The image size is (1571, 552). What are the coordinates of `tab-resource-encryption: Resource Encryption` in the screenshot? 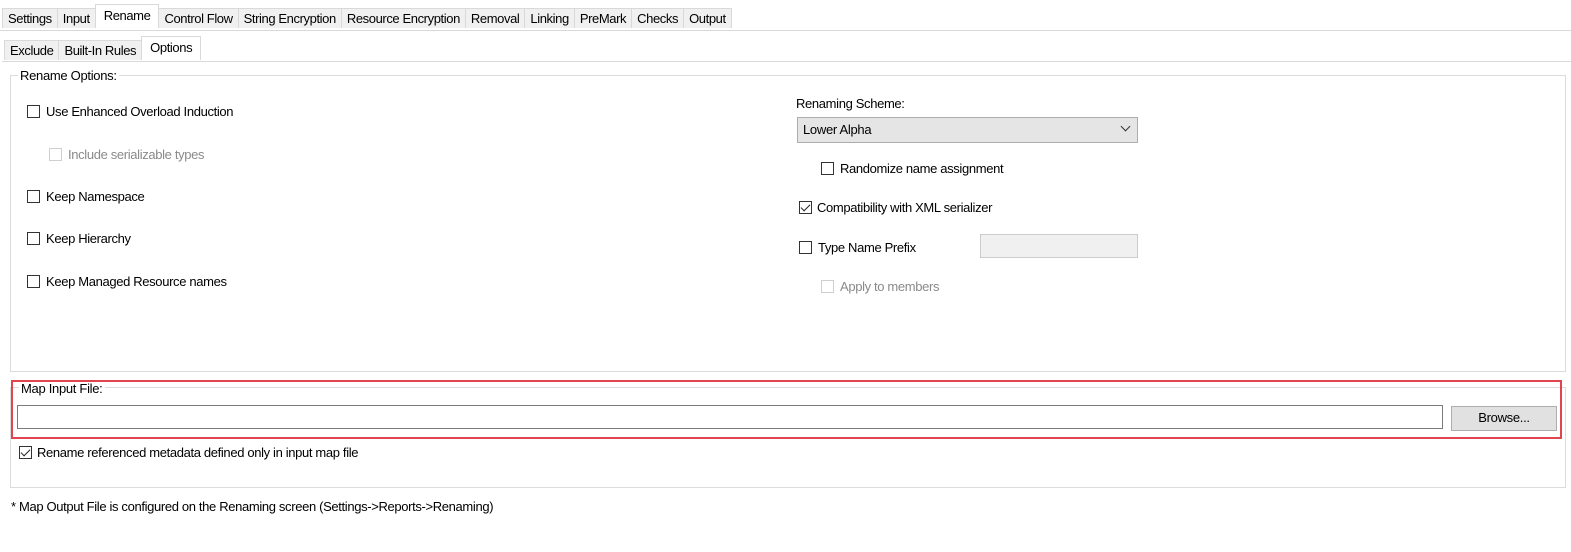 It's located at (403, 18).